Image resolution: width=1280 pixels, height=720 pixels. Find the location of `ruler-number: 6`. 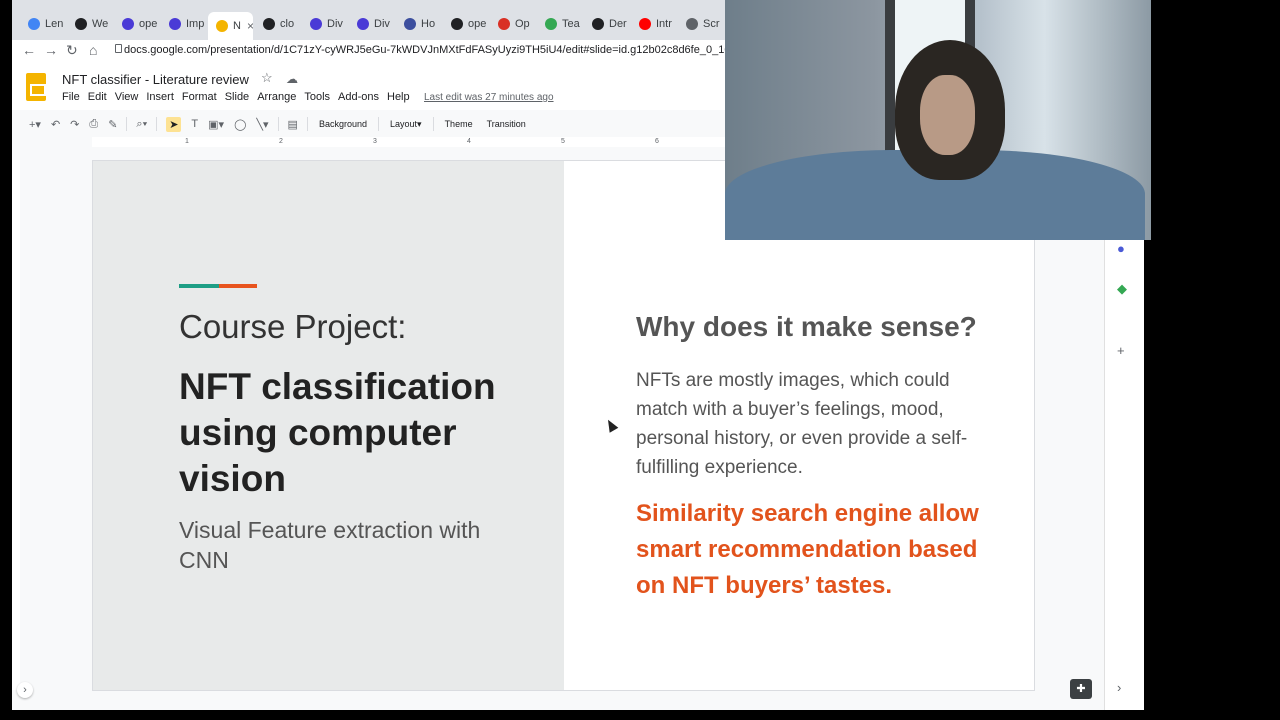

ruler-number: 6 is located at coordinates (657, 141).